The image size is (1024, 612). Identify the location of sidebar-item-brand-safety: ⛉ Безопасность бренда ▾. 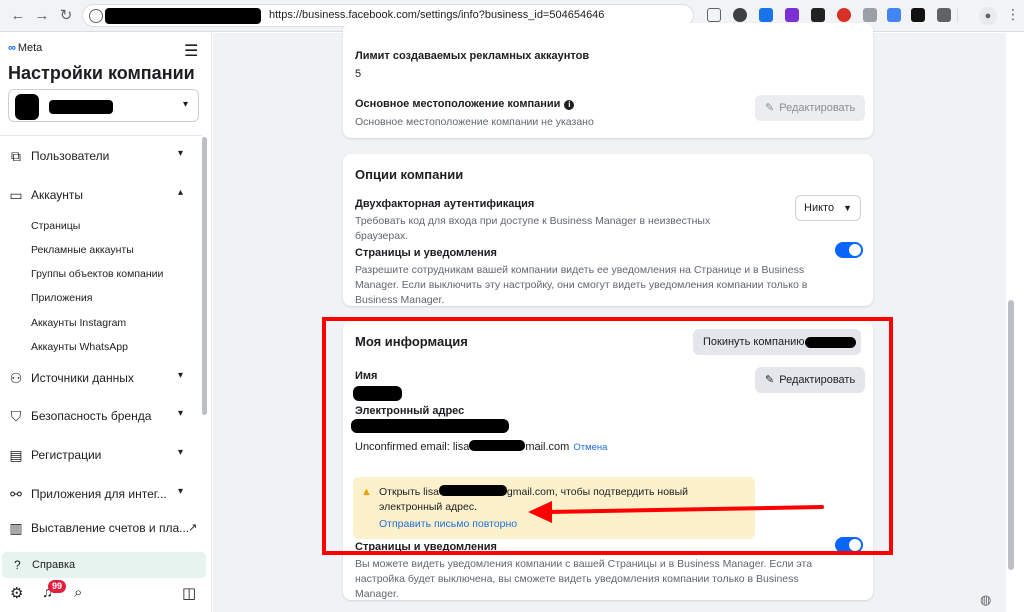
(100, 416).